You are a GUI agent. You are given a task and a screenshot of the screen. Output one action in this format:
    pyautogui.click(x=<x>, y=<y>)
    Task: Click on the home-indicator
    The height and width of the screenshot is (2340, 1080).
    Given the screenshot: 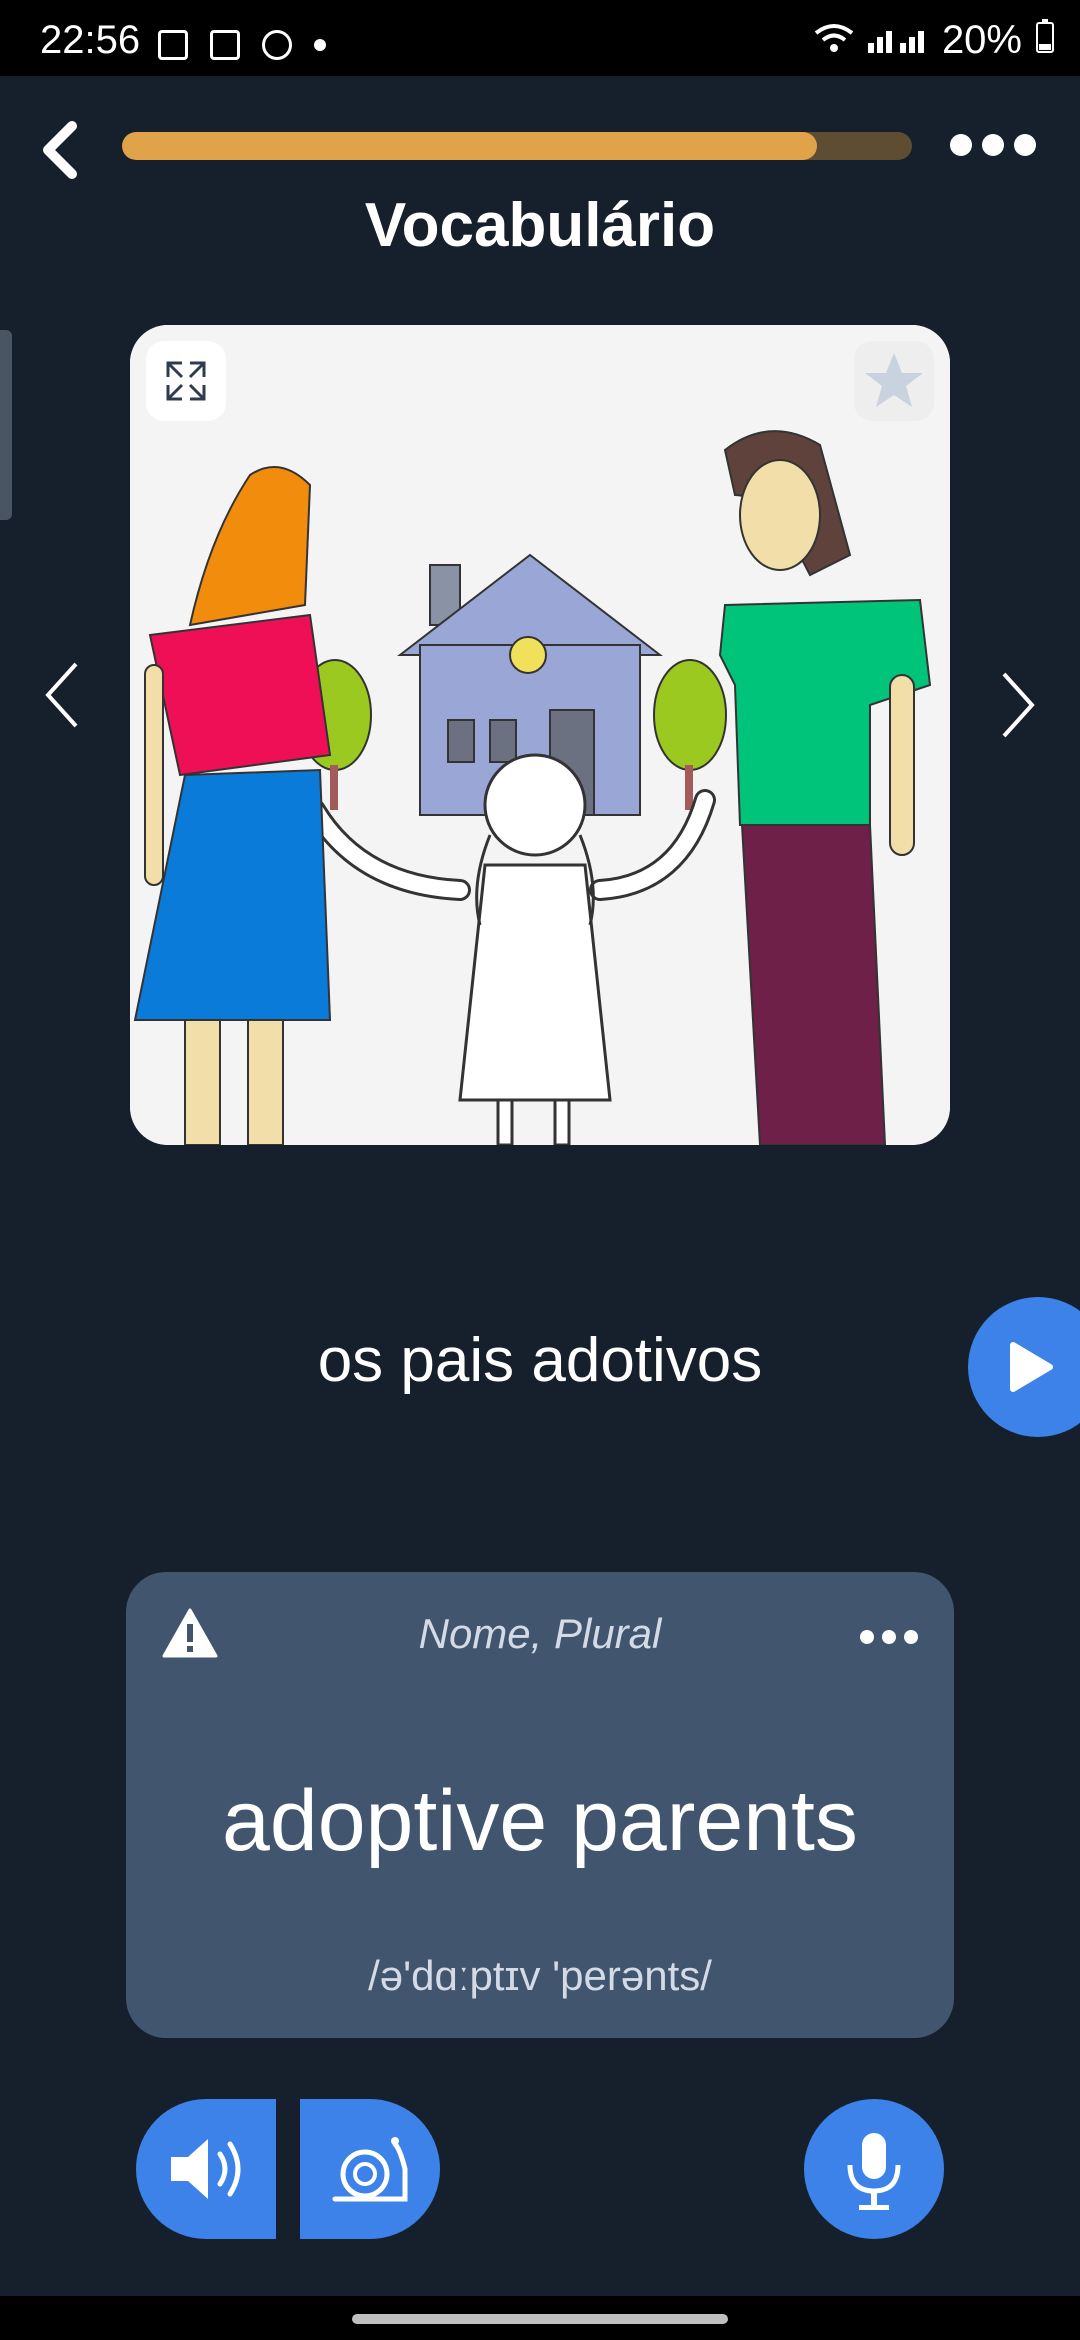 What is the action you would take?
    pyautogui.click(x=540, y=2319)
    